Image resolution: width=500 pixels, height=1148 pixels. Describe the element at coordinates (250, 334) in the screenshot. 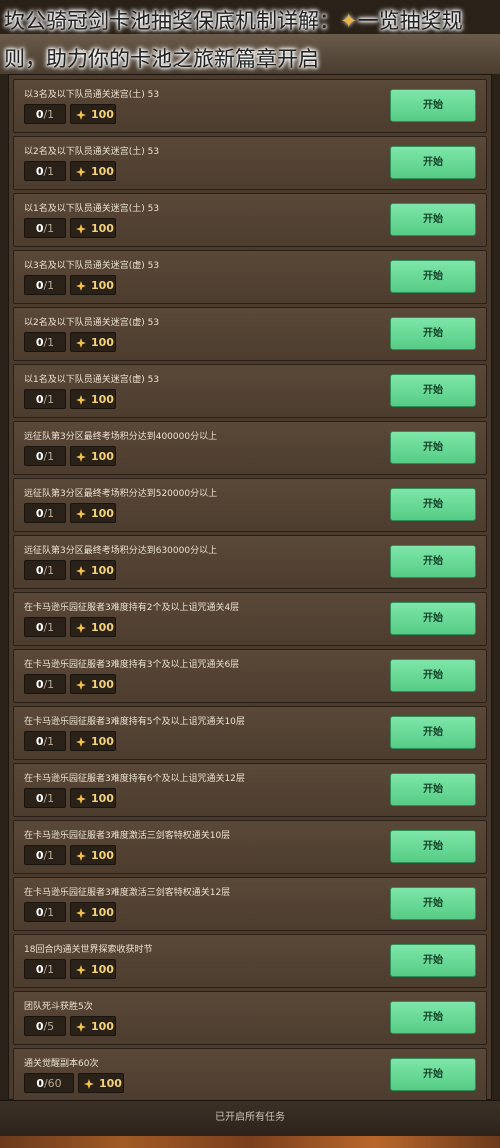

I see `task-card: 以2名及以下队员通关迷宫(虚) 53 0/1 100 开始` at that location.